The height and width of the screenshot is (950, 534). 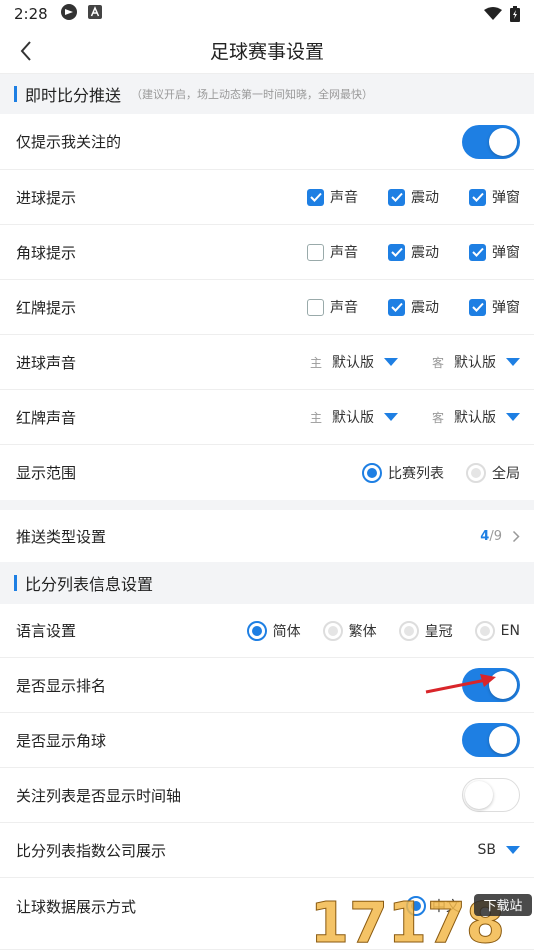 I want to click on select-value: SB, so click(x=487, y=850).